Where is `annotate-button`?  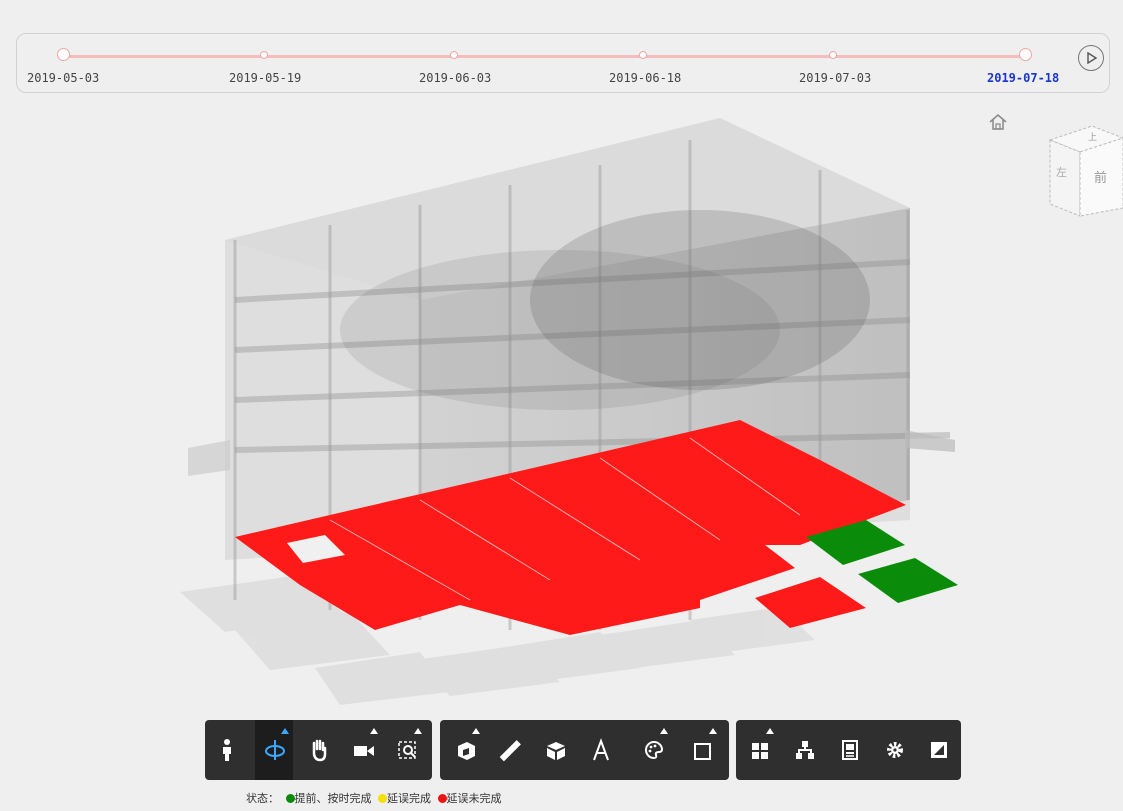 annotate-button is located at coordinates (600, 750).